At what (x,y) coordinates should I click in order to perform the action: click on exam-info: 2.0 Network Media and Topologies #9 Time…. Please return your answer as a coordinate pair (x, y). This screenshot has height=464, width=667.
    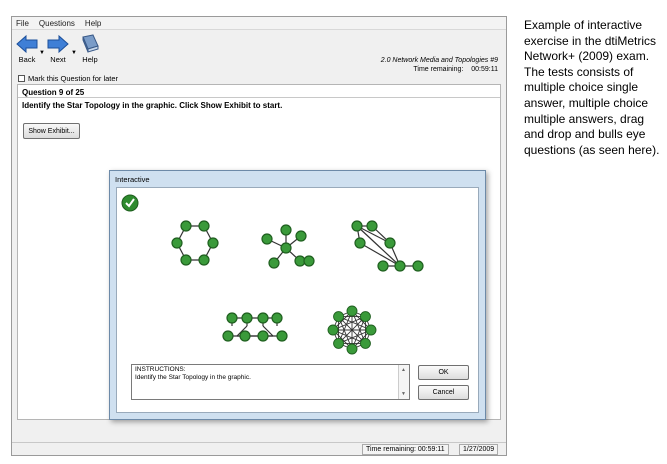
    Looking at the image, I should click on (439, 65).